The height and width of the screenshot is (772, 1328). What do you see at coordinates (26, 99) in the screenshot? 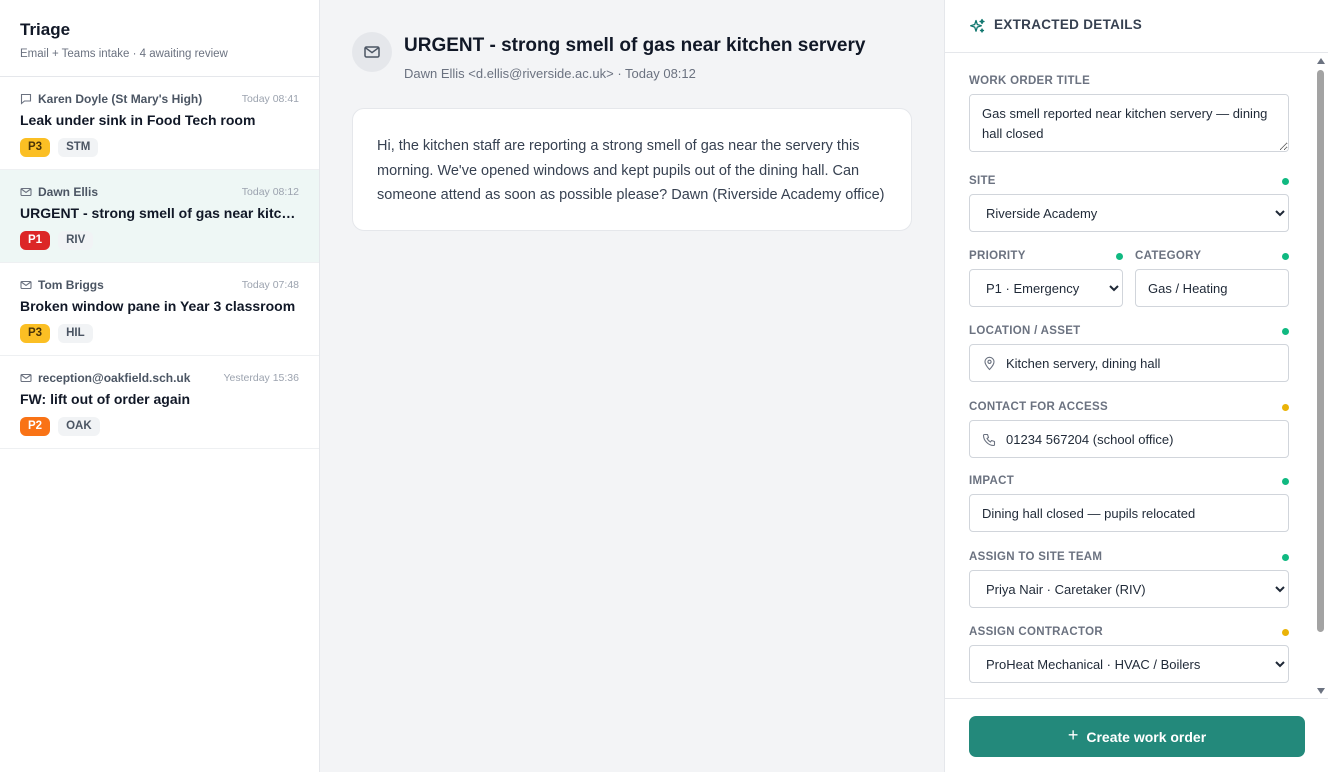
I see `chat-icon` at bounding box center [26, 99].